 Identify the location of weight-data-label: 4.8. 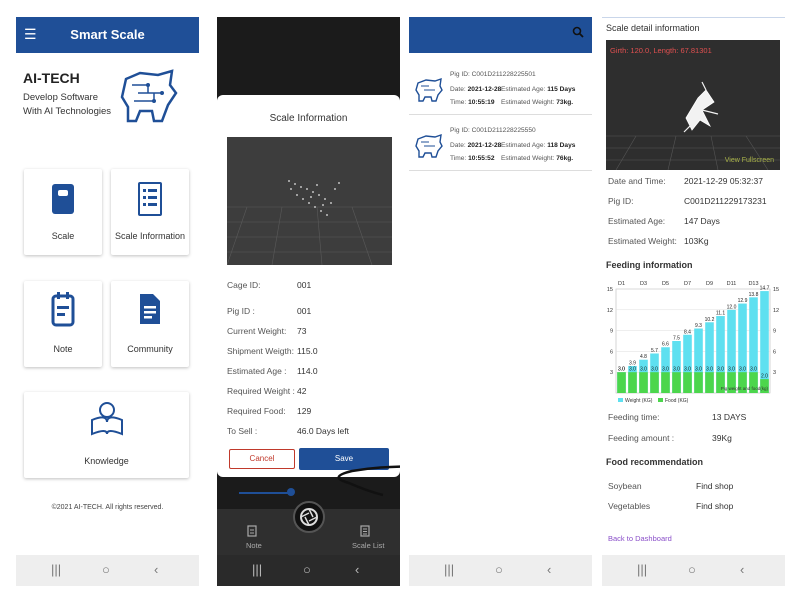
(643, 357).